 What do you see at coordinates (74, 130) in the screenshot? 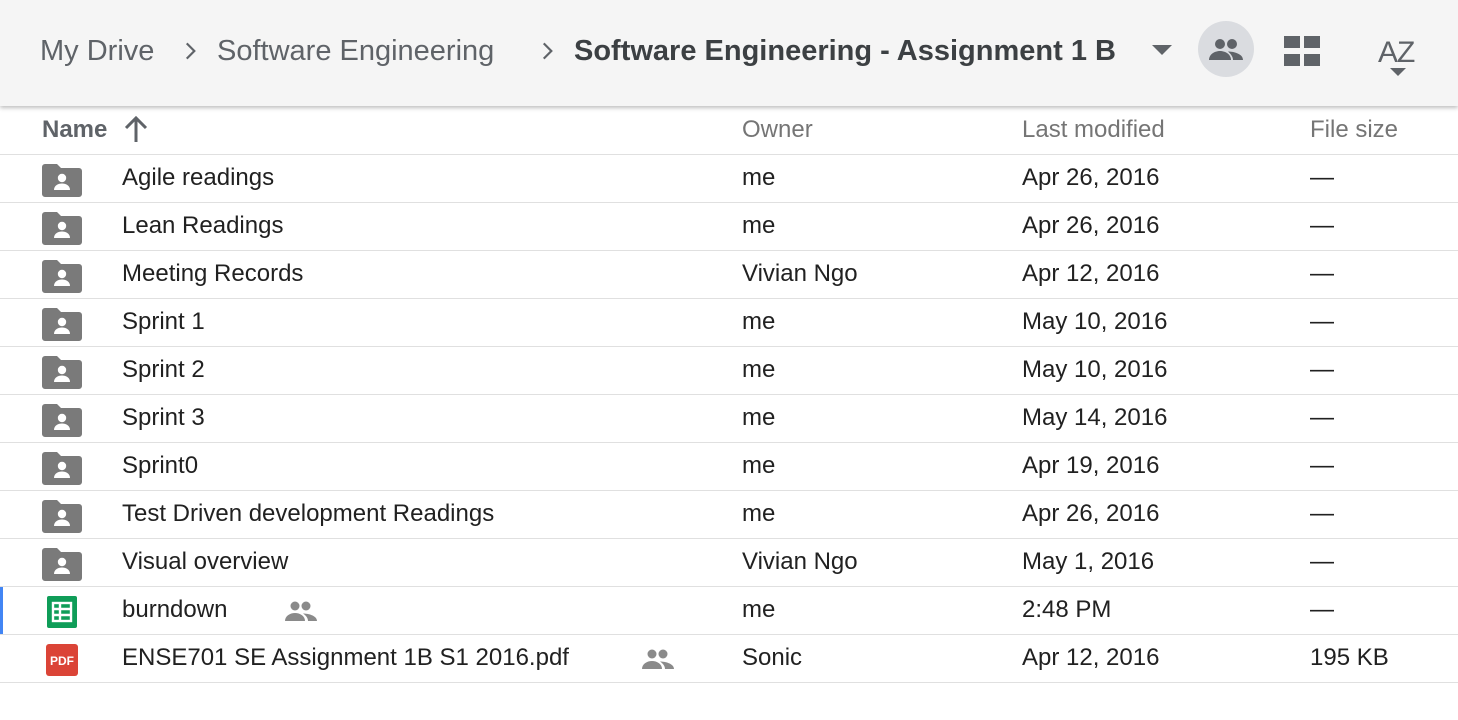
I see `column-header-name: Name` at bounding box center [74, 130].